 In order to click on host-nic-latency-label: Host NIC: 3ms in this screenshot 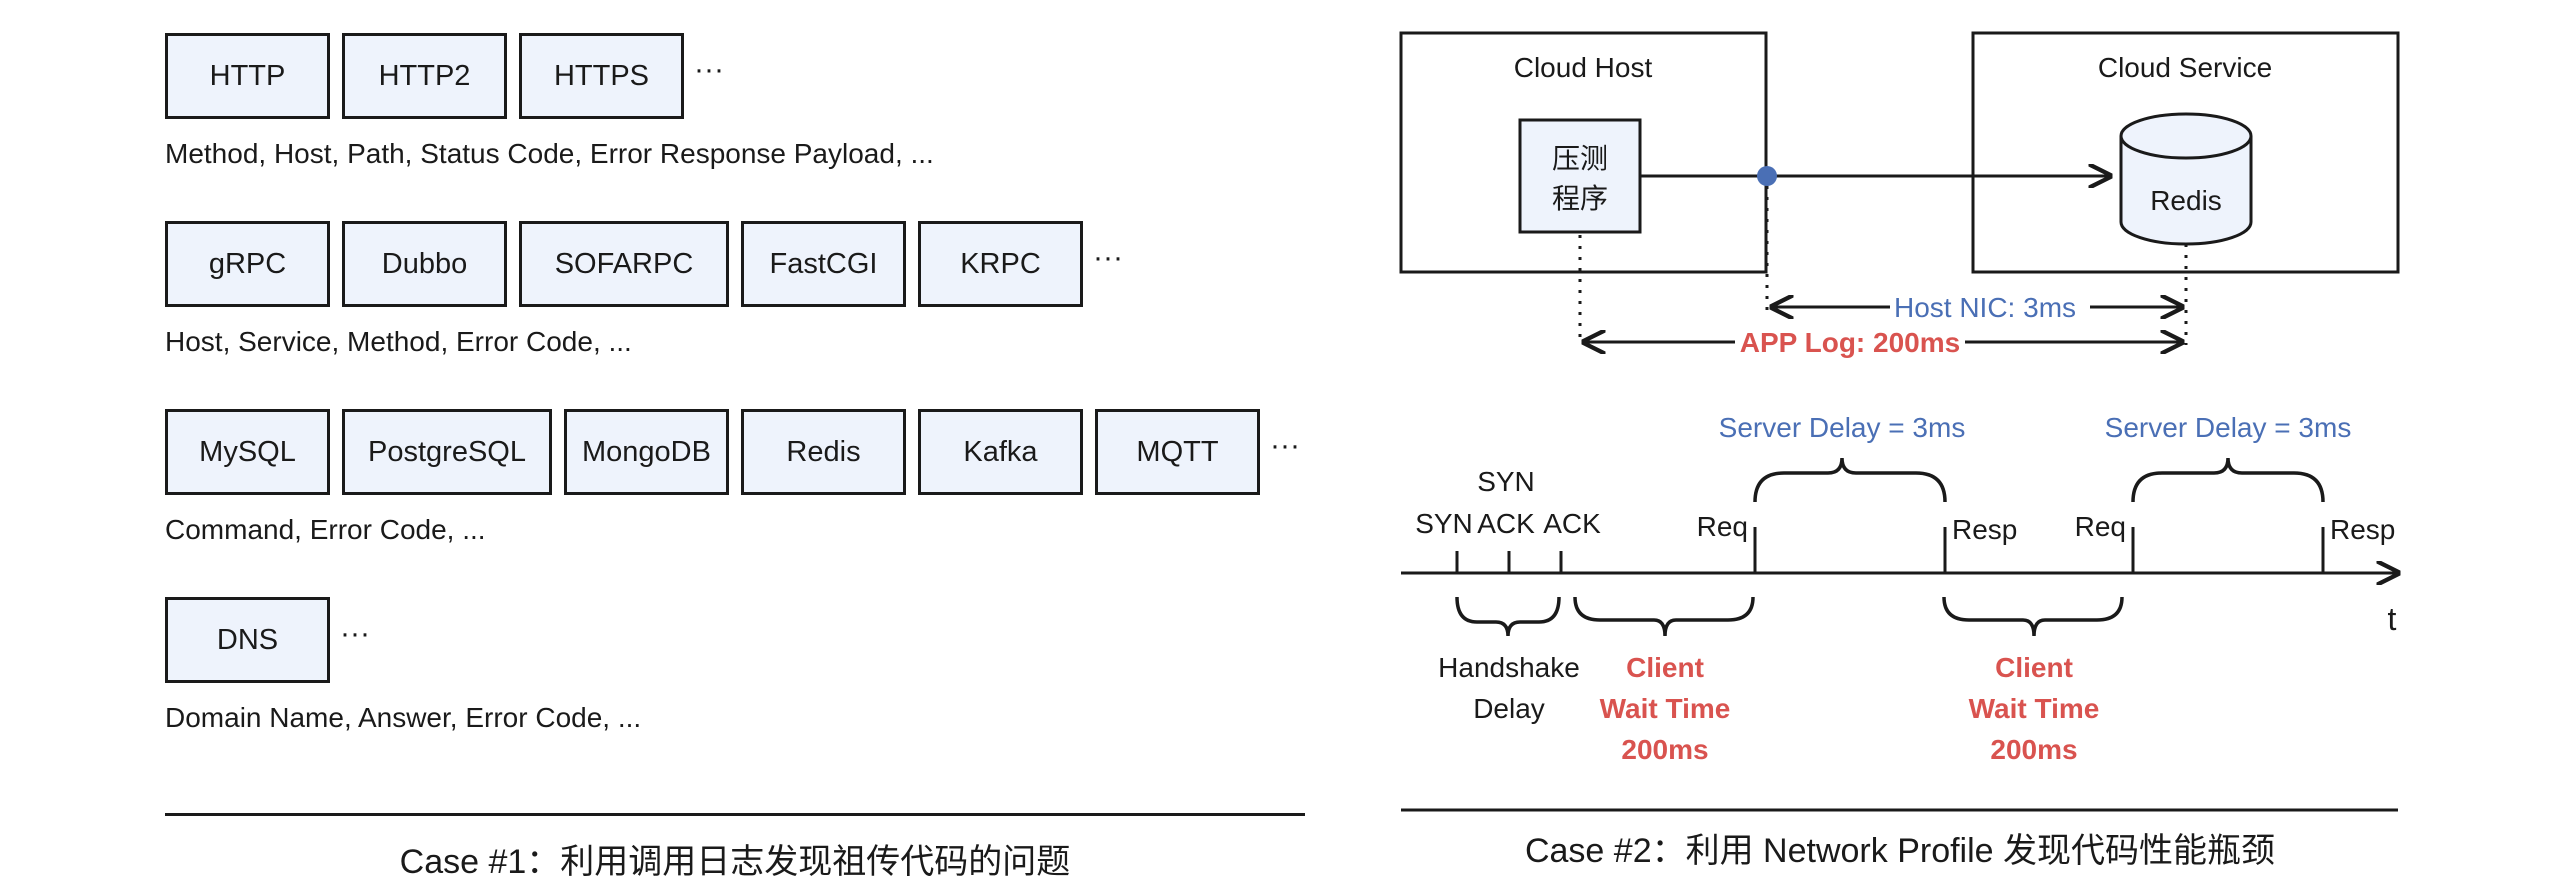, I will do `click(1985, 307)`.